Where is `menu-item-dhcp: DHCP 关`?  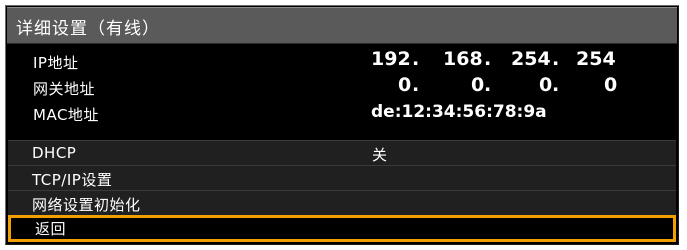
menu-item-dhcp: DHCP 关 is located at coordinates (342, 152).